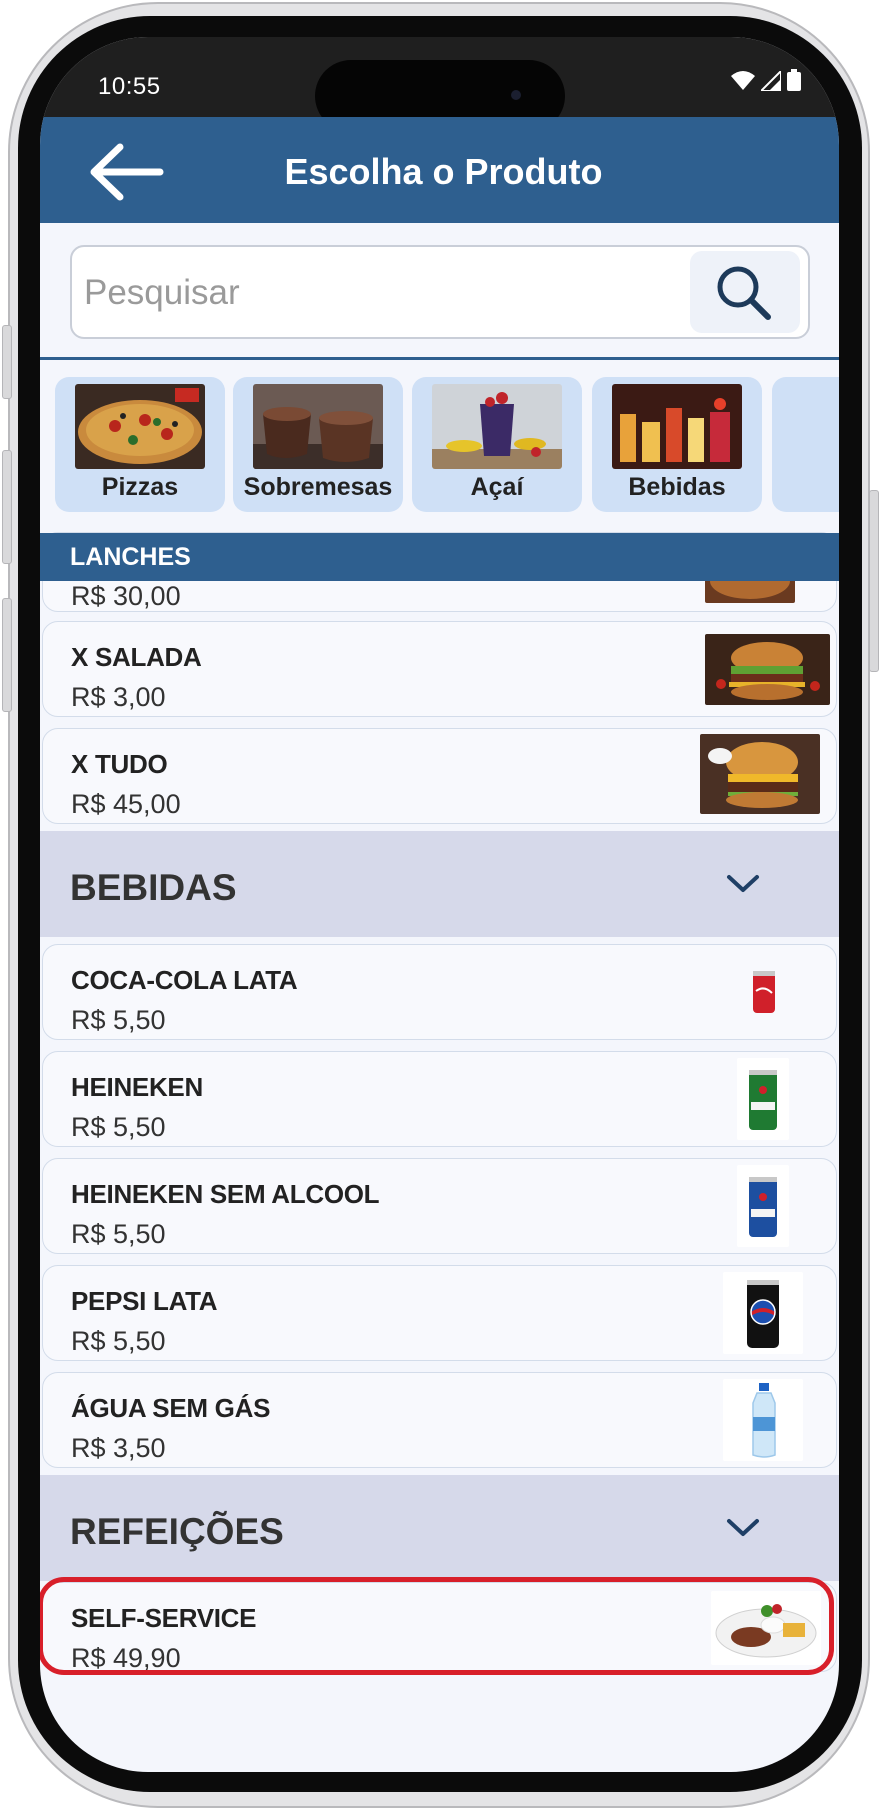 The width and height of the screenshot is (881, 1812). Describe the element at coordinates (140, 487) in the screenshot. I see `category-label: Pizzas` at that location.